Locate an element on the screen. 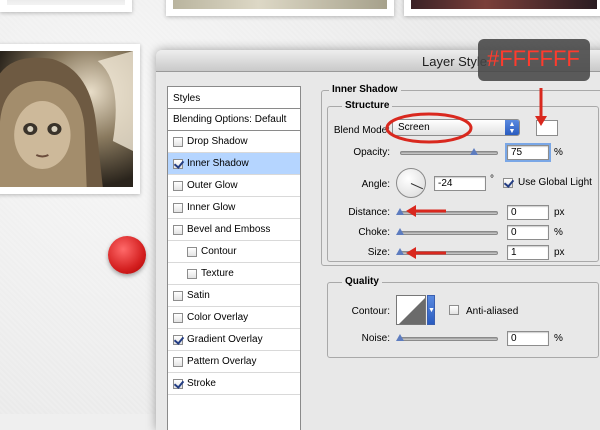 The image size is (600, 430). color-callout-text: #FFFFFF is located at coordinates (533, 58).